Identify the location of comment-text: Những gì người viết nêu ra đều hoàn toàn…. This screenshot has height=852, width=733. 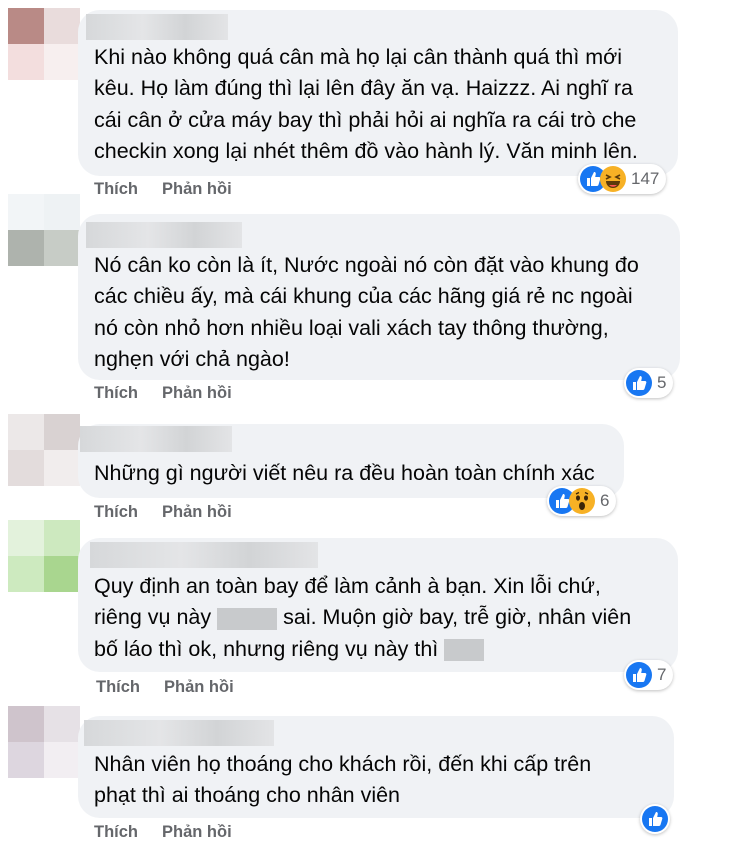
(344, 473).